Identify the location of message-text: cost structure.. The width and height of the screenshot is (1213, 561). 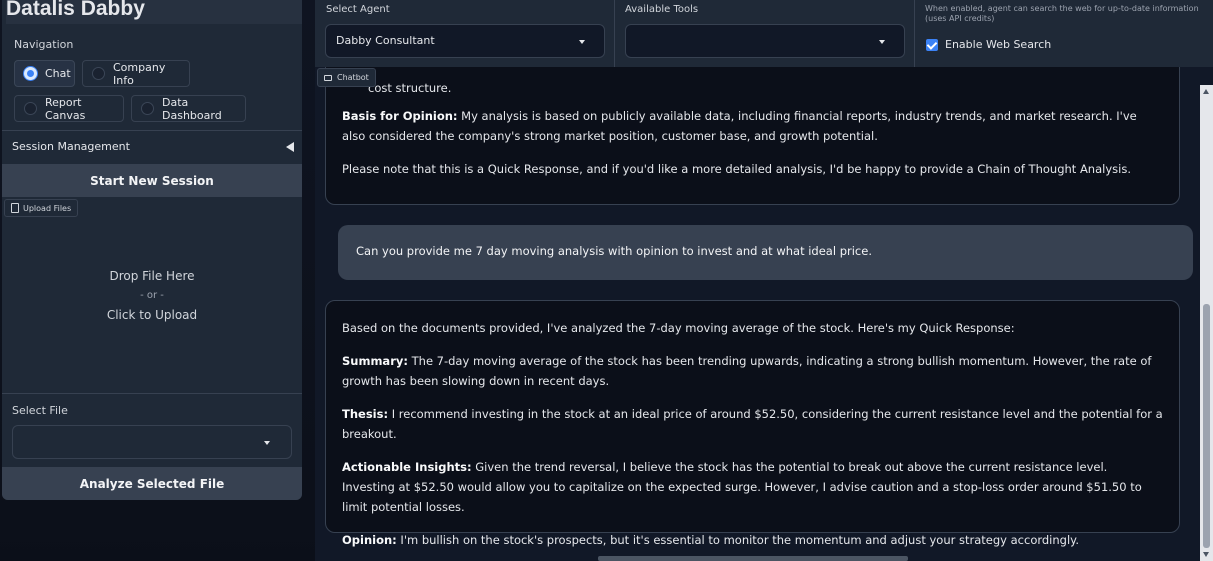
(410, 88).